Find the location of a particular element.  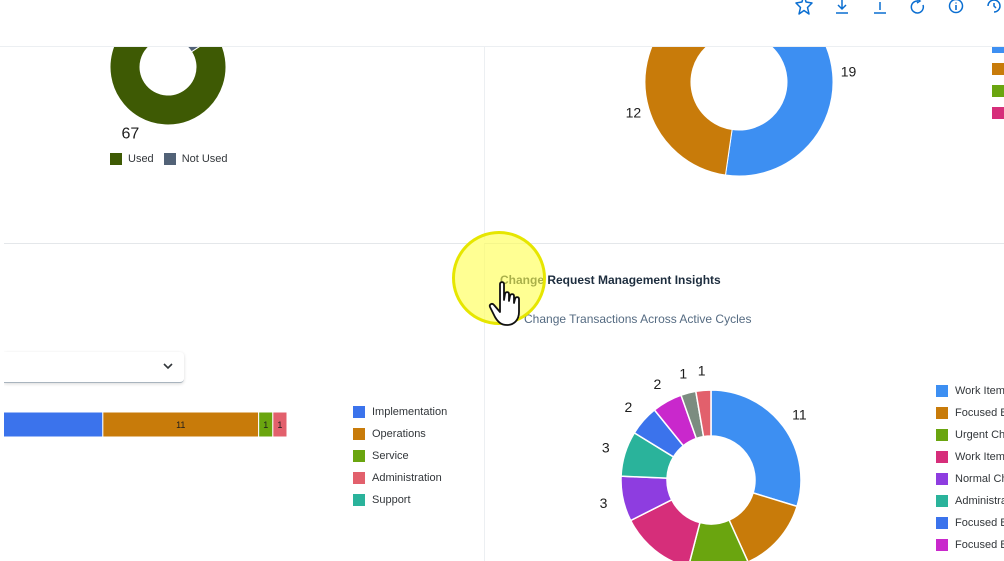

hand-cursor-icon is located at coordinates (504, 303).